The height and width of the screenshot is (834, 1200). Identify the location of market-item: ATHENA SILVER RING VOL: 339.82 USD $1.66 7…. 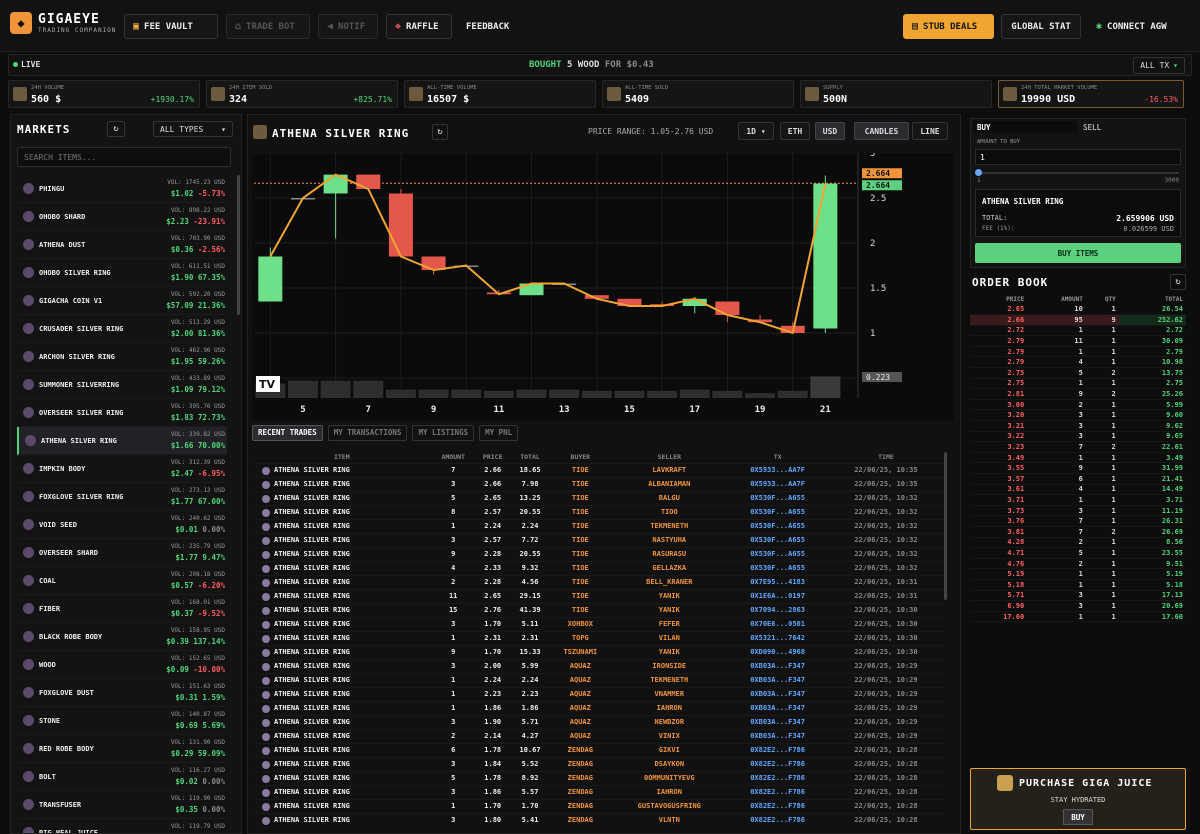
(122, 441).